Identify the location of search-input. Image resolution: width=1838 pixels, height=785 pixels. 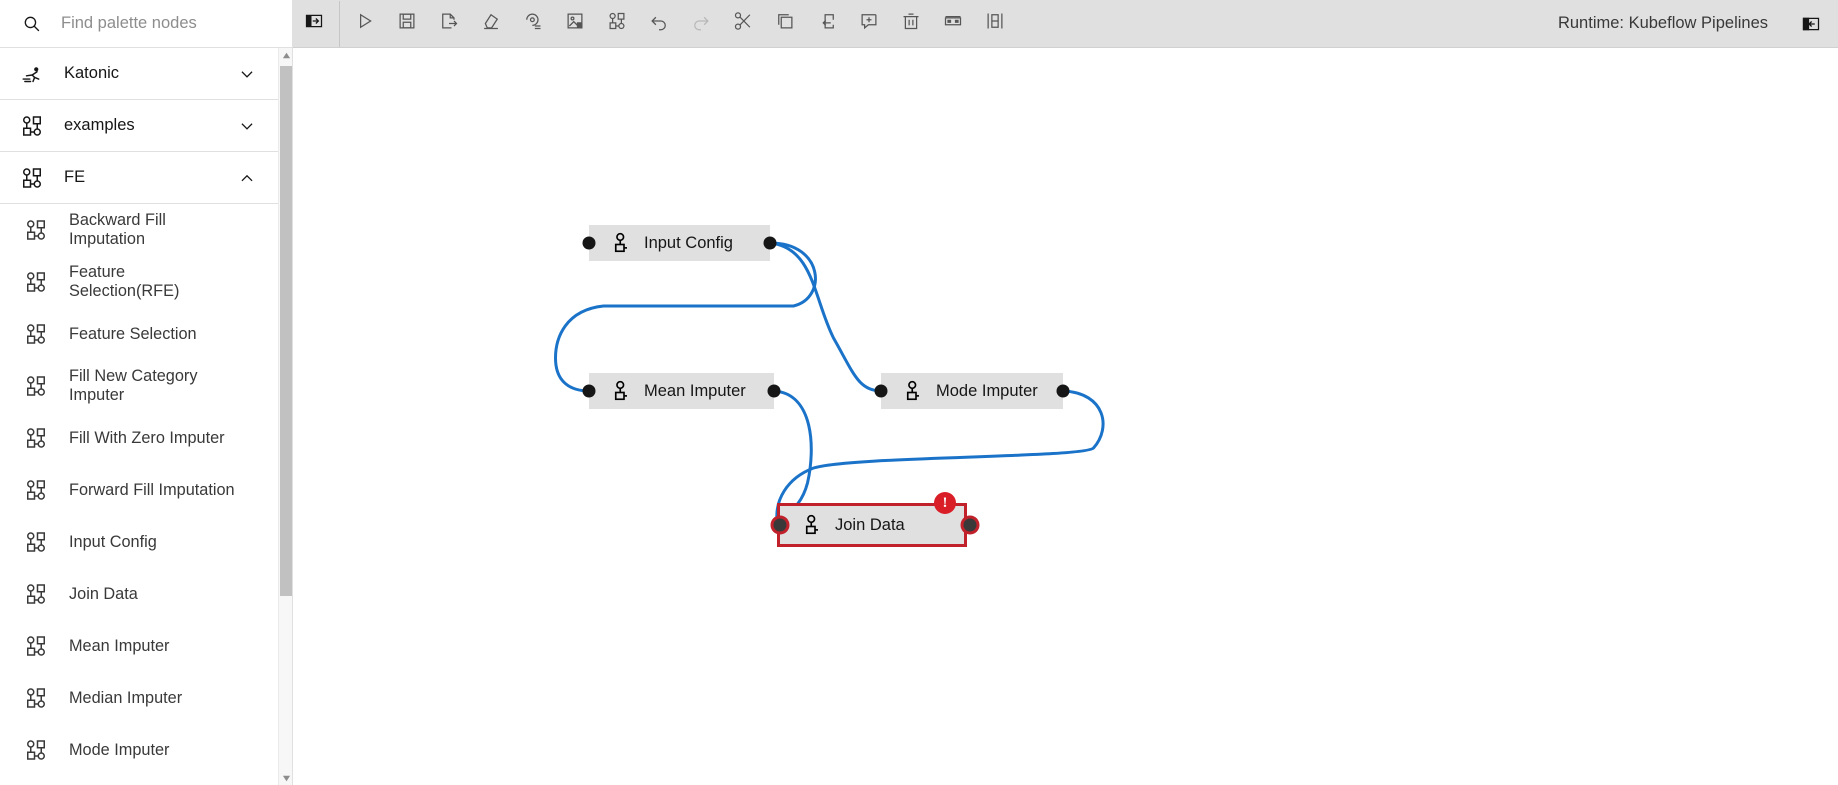
(169, 23).